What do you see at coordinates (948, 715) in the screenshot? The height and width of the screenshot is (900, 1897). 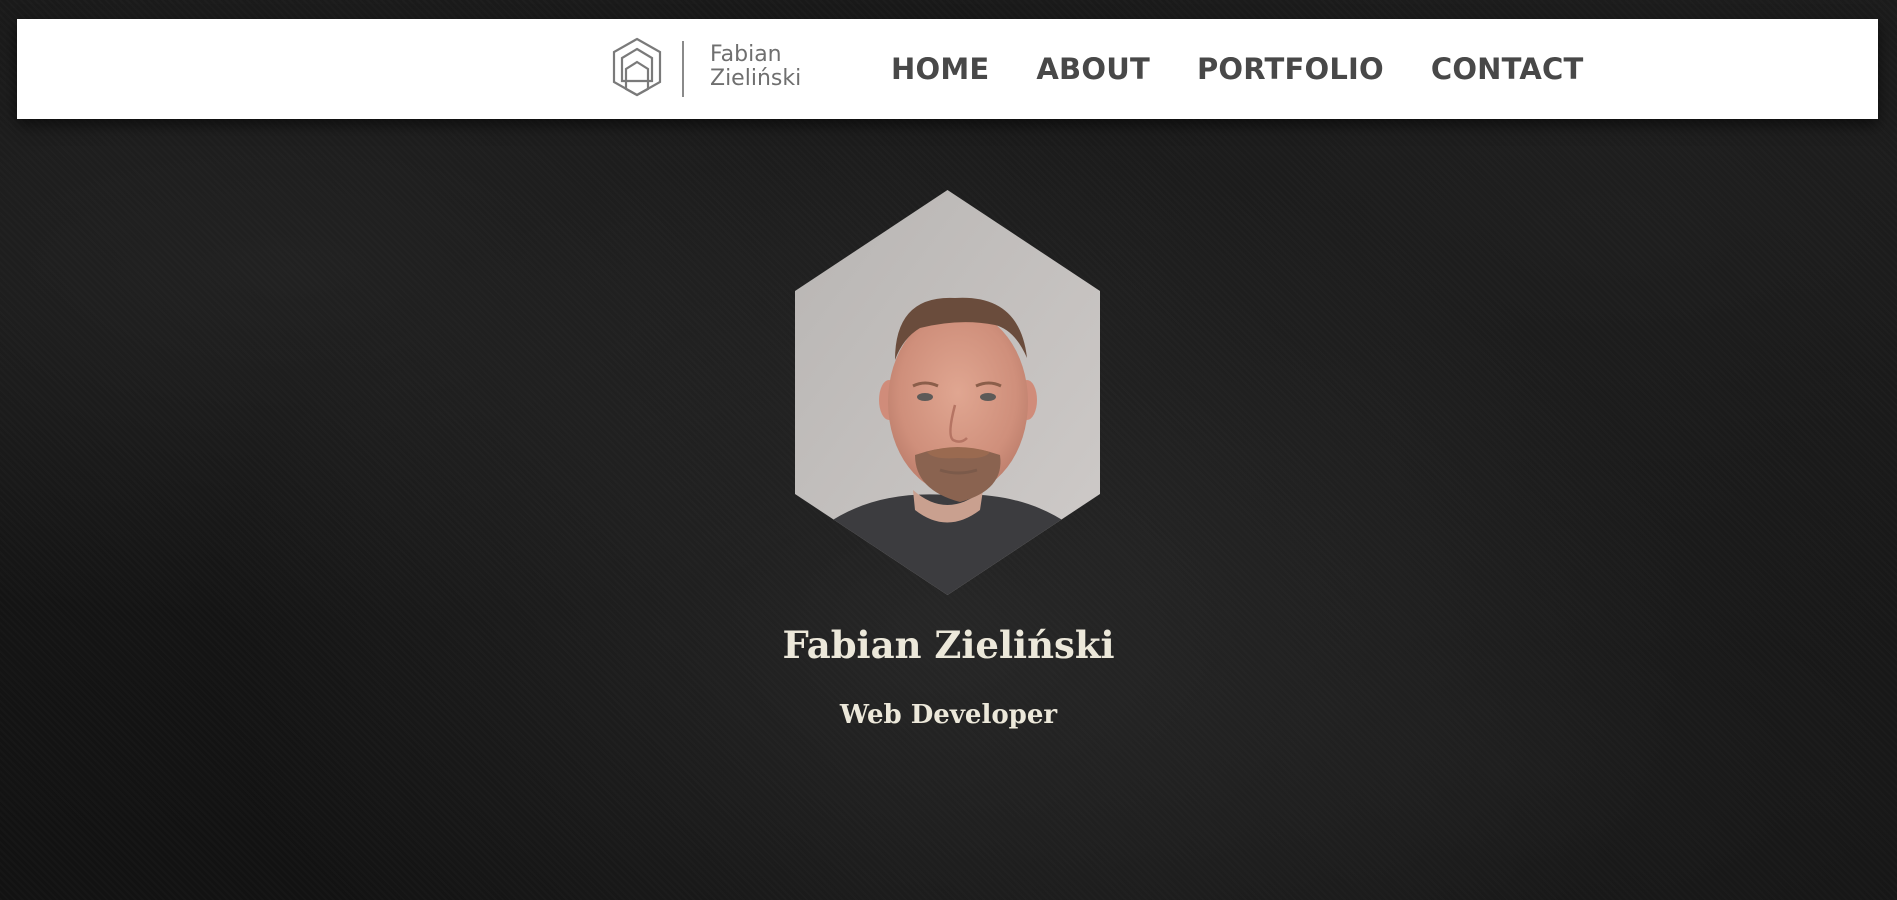 I see `hero-role: Web Developer` at bounding box center [948, 715].